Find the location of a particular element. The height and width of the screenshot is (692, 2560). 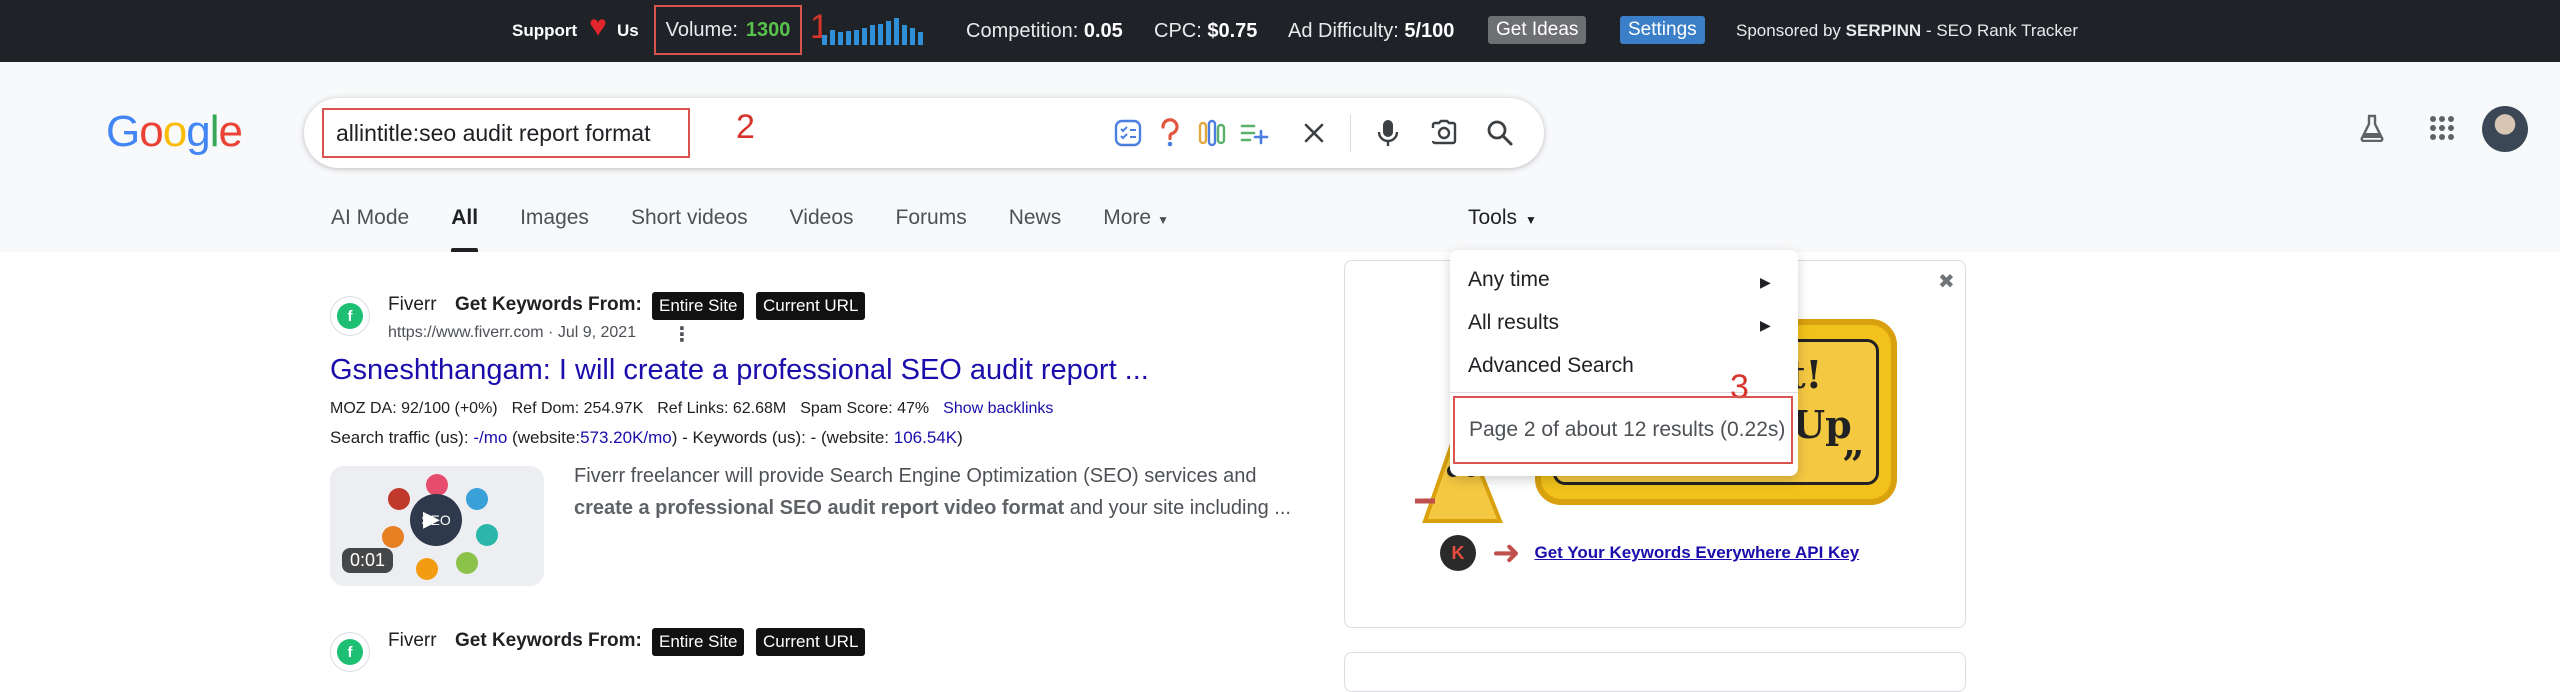

support-label: Support is located at coordinates (545, 30).